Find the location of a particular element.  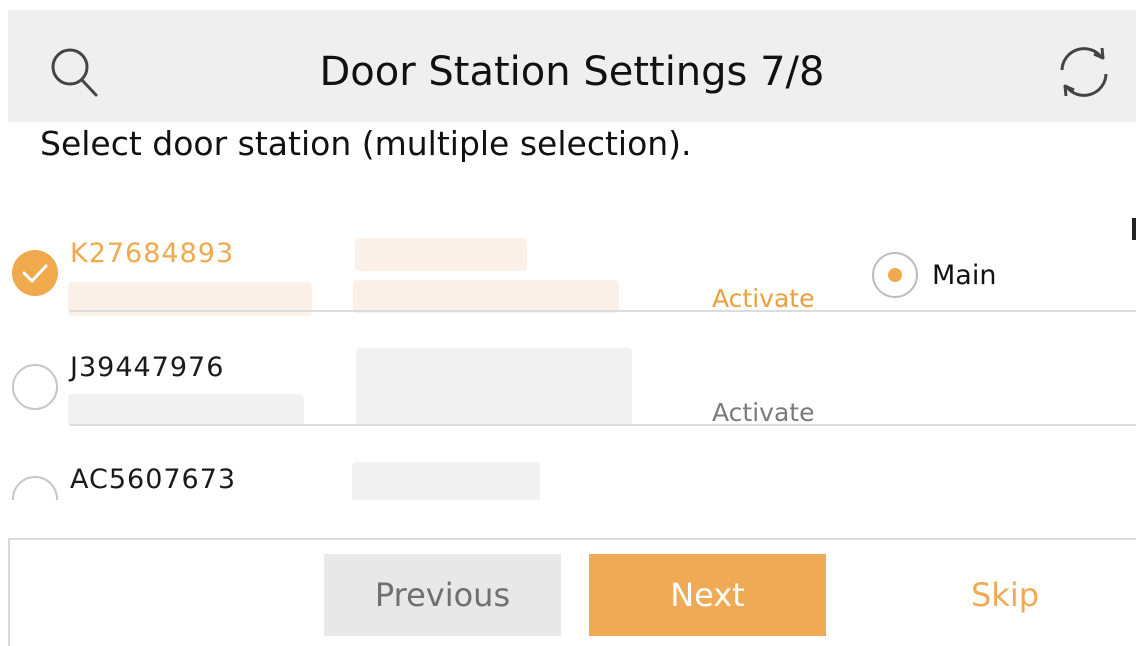

refresh-button is located at coordinates (1084, 72).